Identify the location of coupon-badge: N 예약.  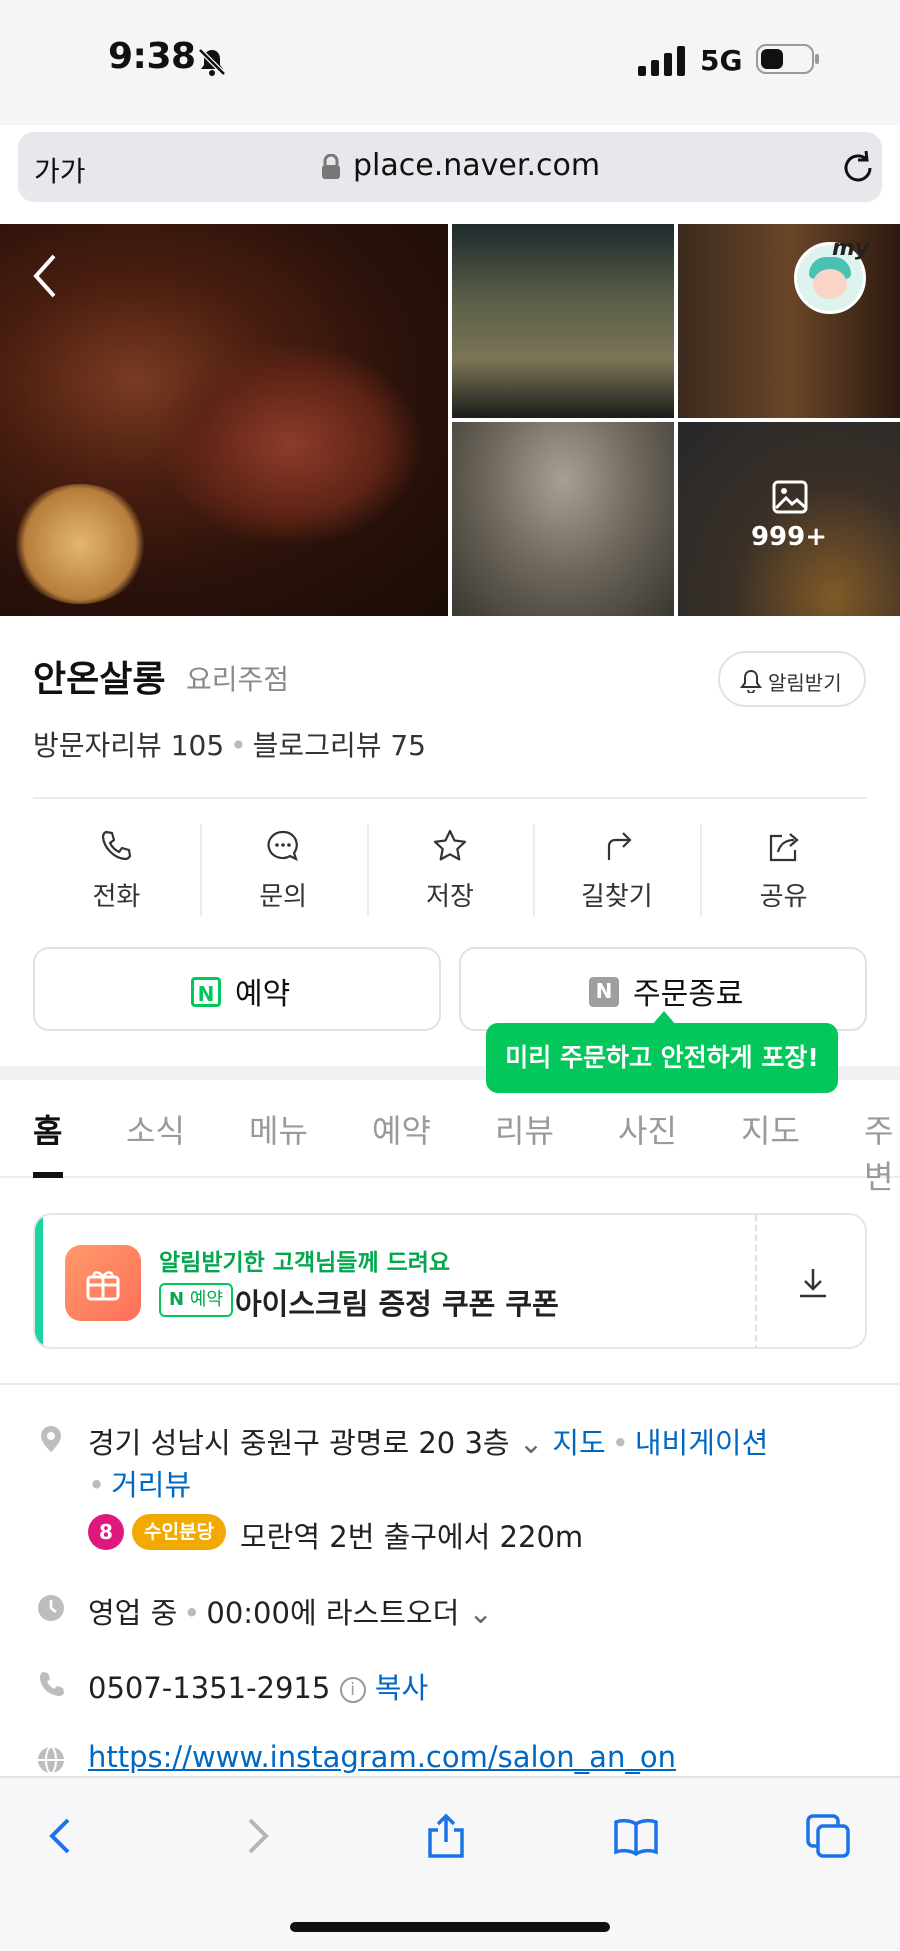
(196, 1300).